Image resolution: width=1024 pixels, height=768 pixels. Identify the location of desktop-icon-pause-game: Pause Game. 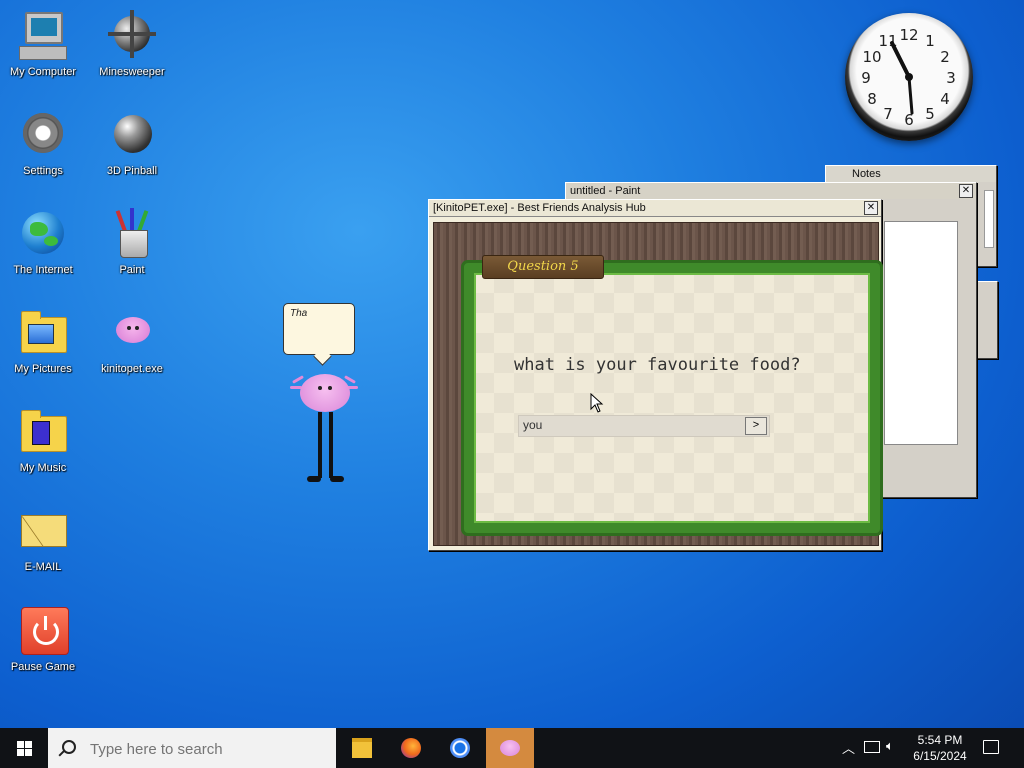
(43, 639).